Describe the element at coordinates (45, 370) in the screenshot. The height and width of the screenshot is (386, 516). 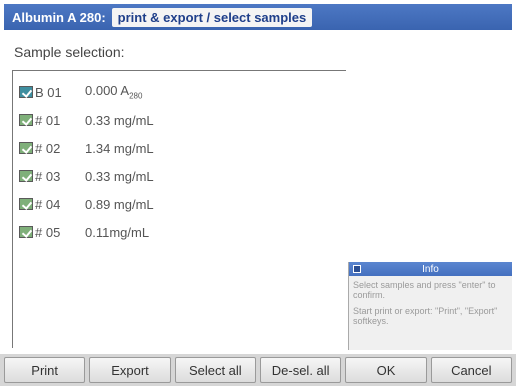
I see `print-button: Print` at that location.